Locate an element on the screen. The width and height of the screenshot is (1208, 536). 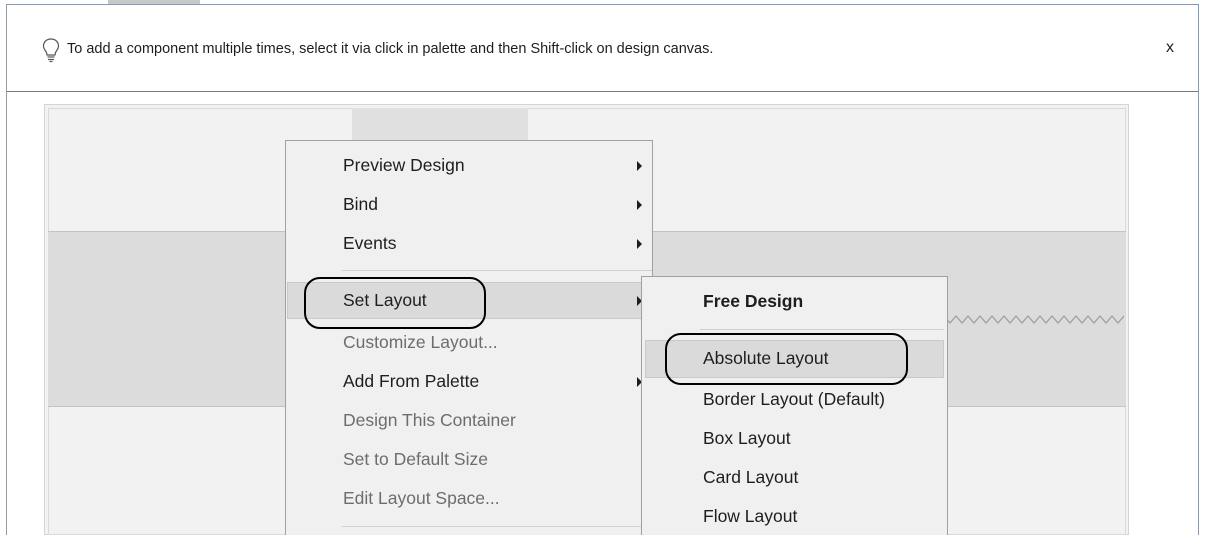
submenu-item-label: Card Layout is located at coordinates (751, 477).